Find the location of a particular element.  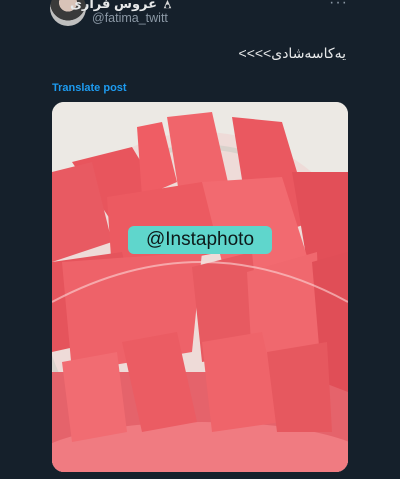

emoji-badge-icon is located at coordinates (167, 4).